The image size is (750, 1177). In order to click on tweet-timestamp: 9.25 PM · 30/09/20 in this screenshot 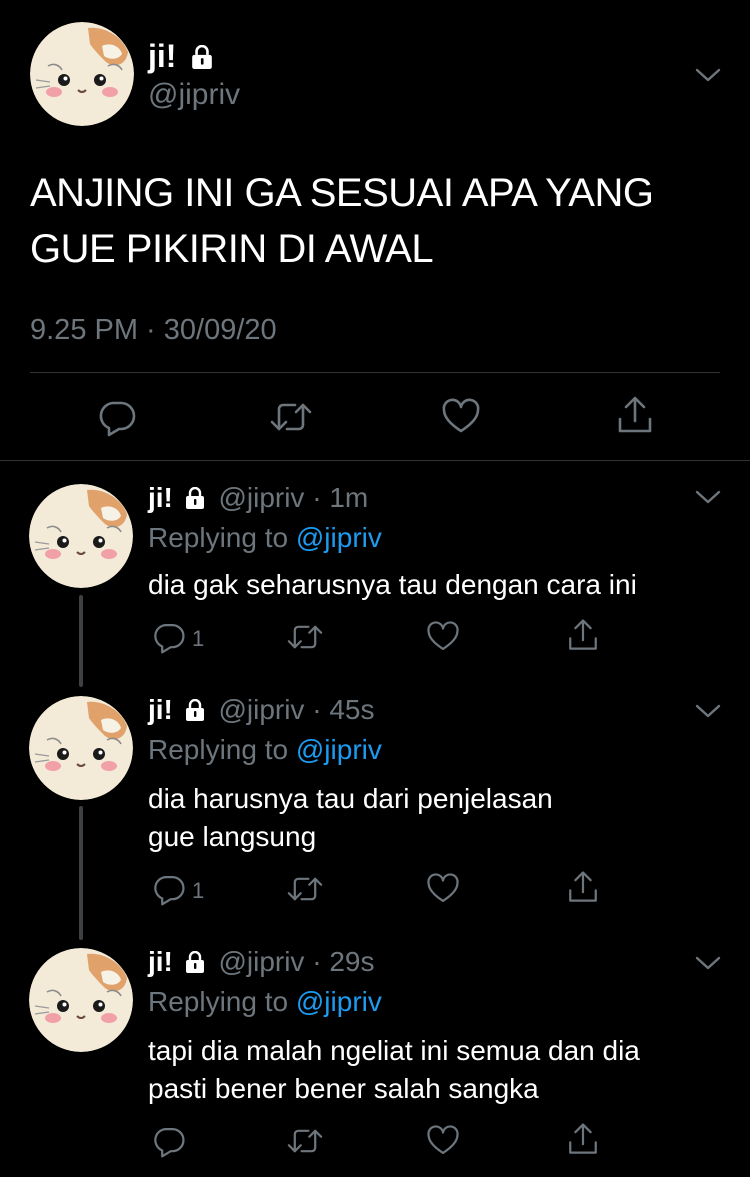, I will do `click(153, 330)`.